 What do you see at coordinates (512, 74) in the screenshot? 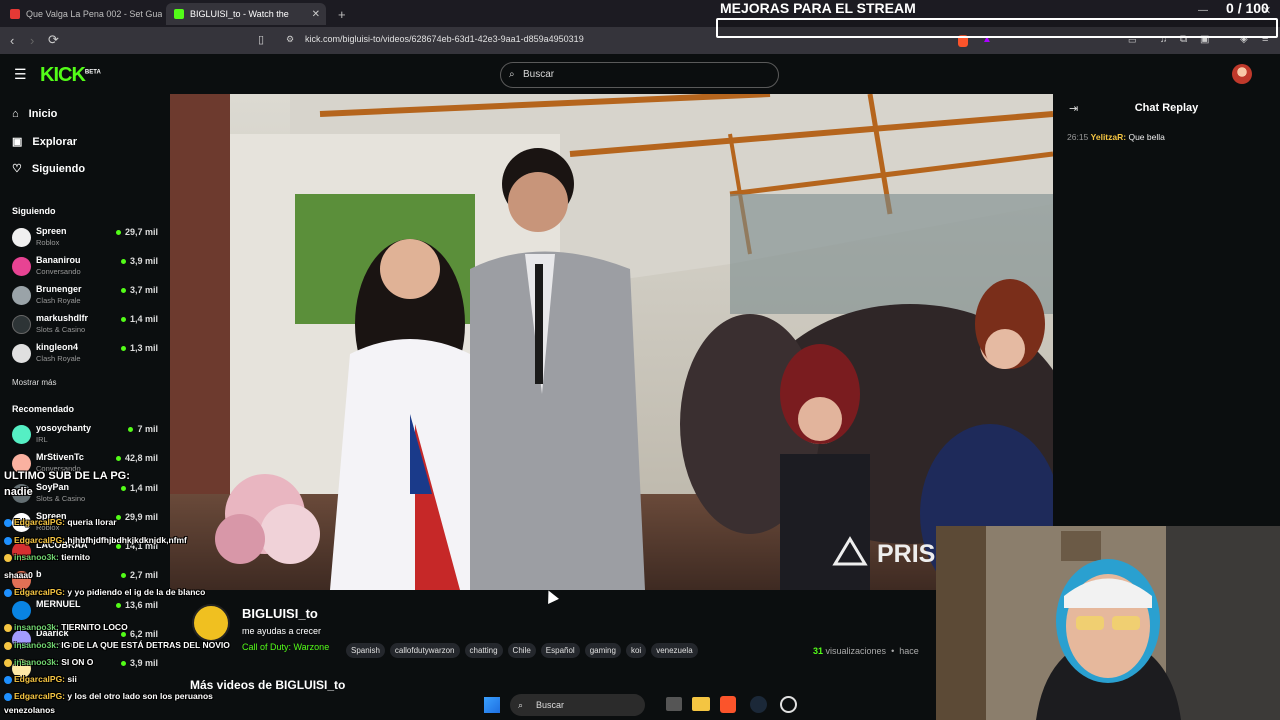
I see `search-icon: ⌕` at bounding box center [512, 74].